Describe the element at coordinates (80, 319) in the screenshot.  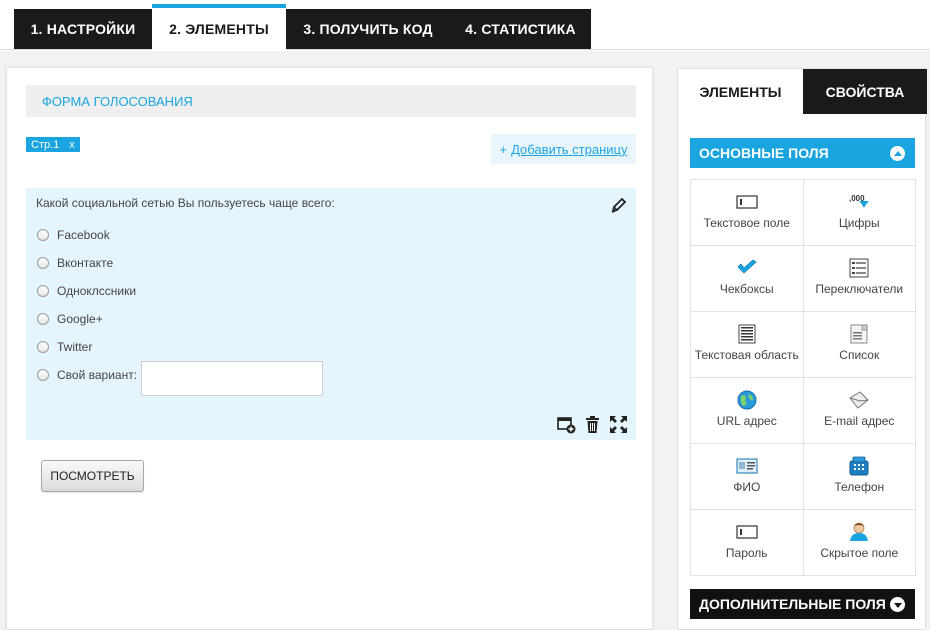
I see `option-label: Google+` at that location.